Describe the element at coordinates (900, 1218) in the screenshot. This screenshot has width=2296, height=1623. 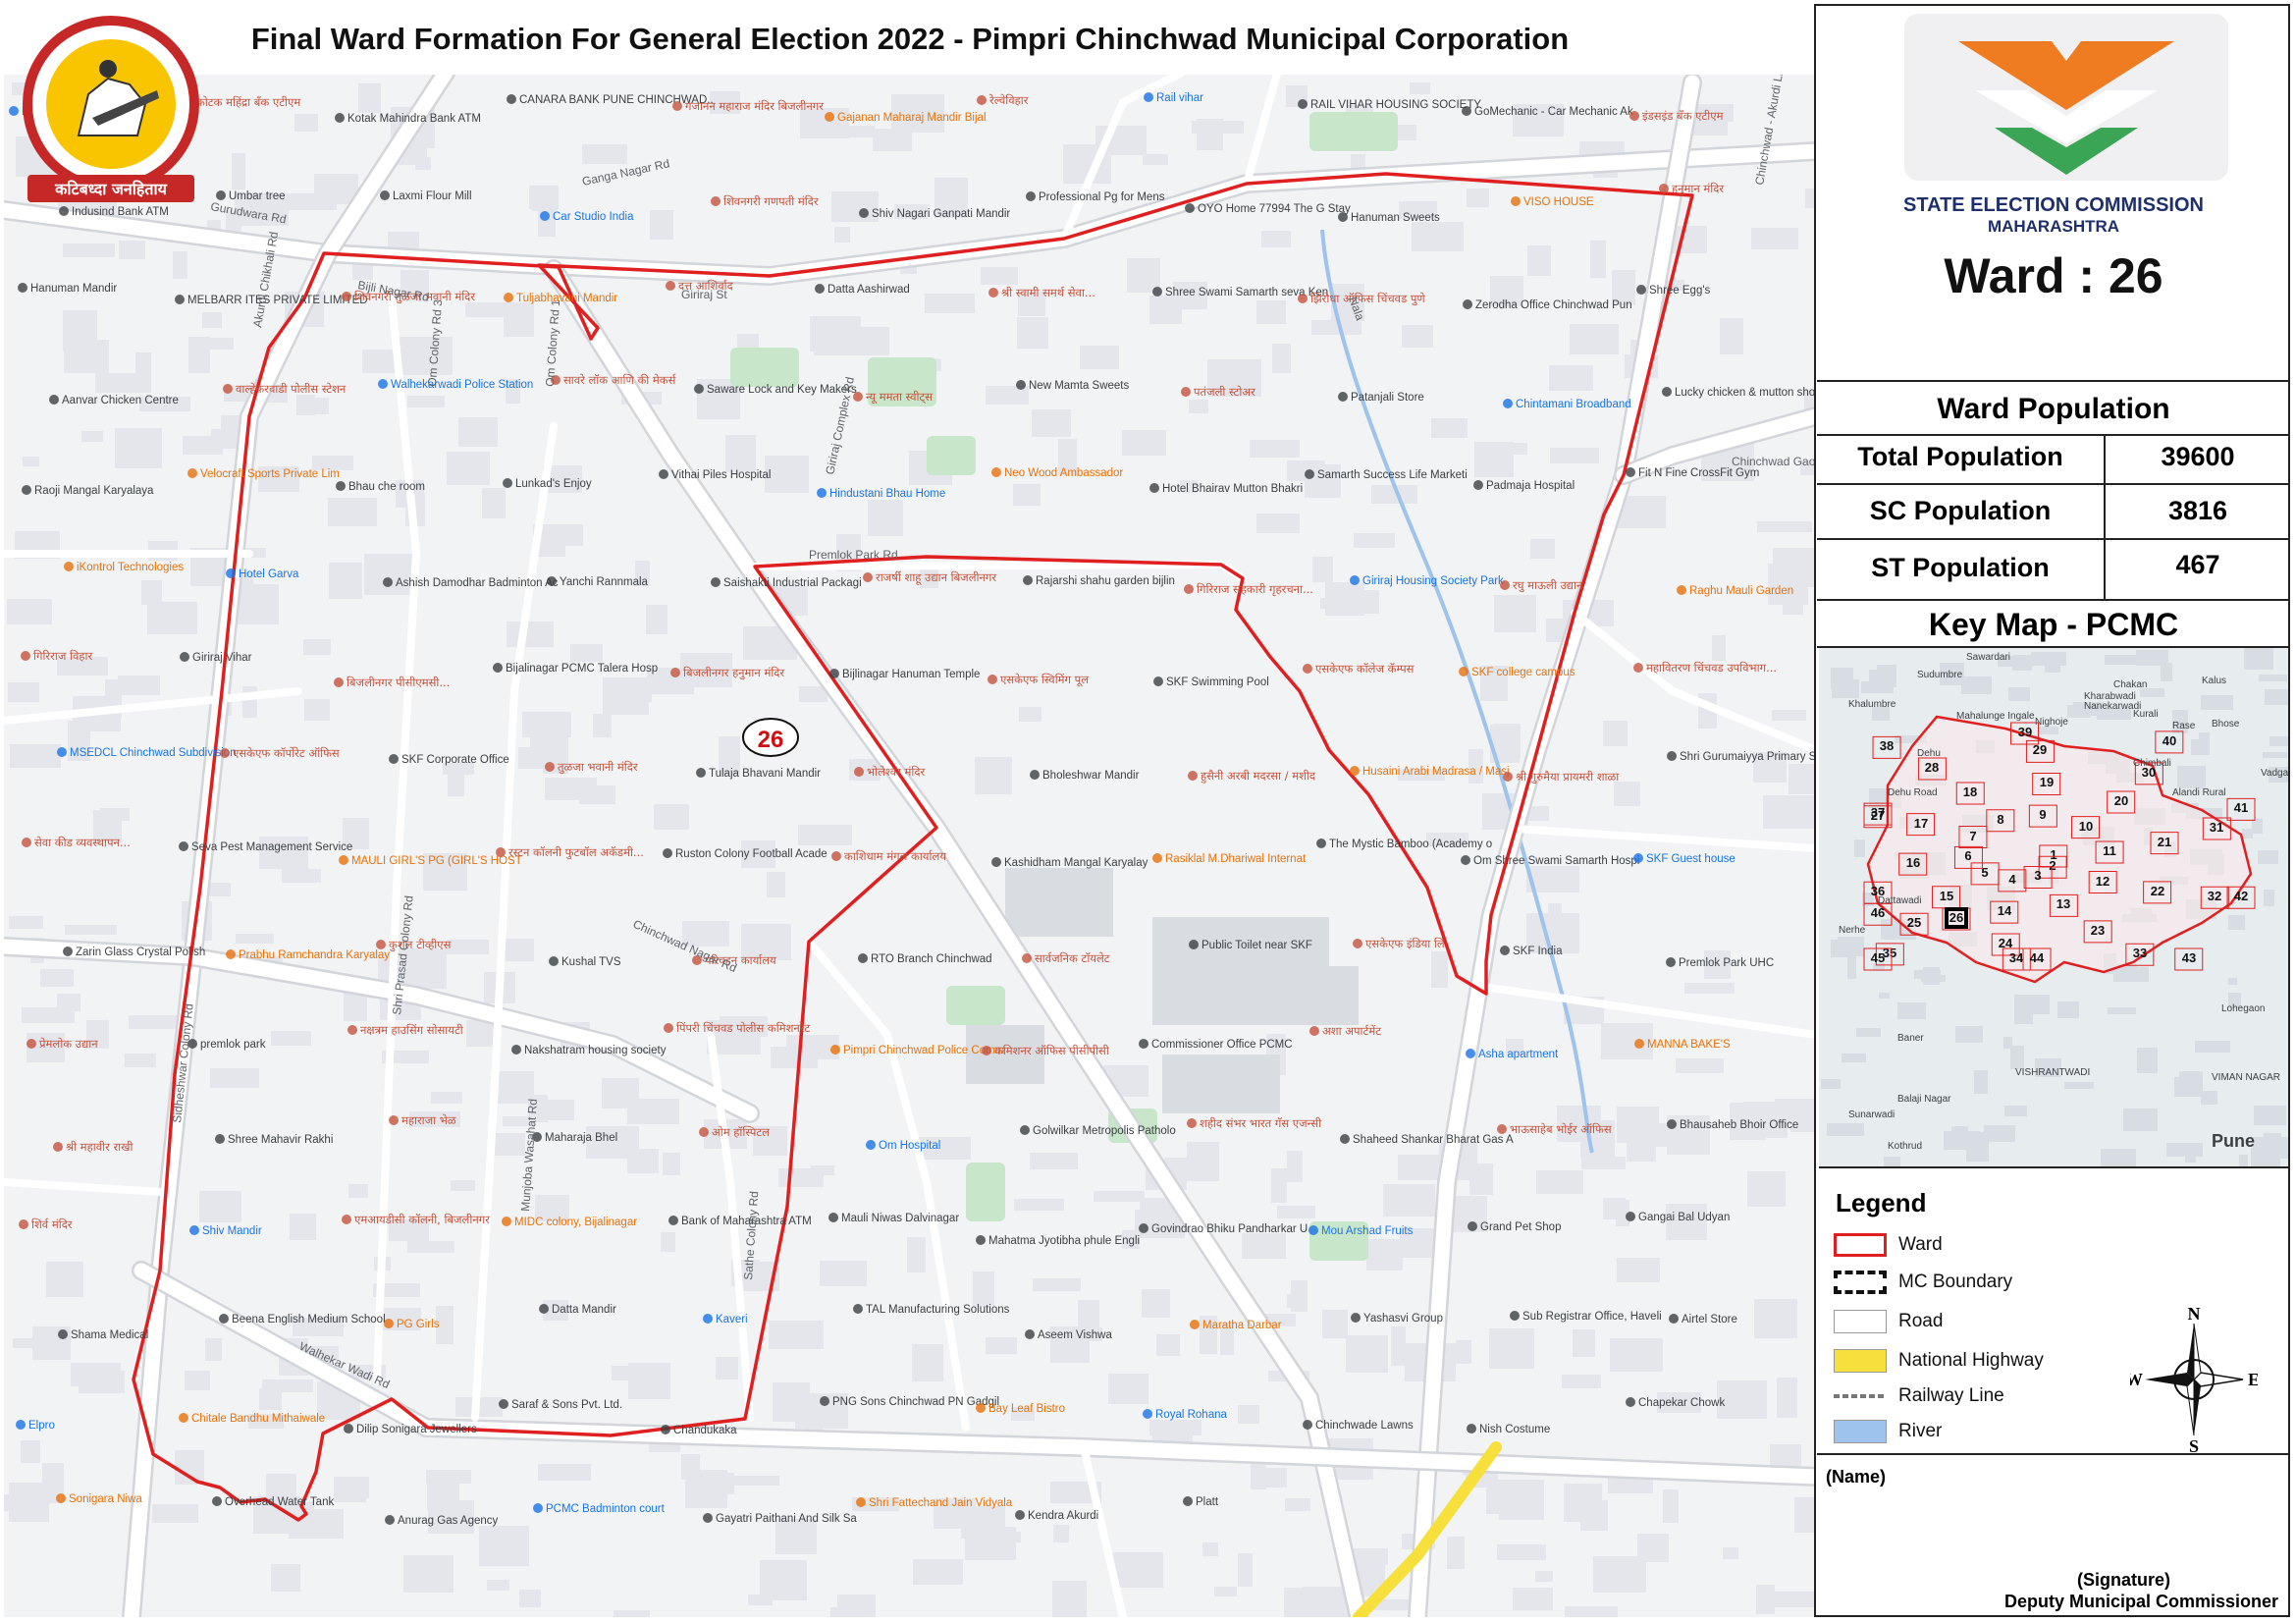
I see `place-label: Mauli Niwas Dalvinagar` at that location.